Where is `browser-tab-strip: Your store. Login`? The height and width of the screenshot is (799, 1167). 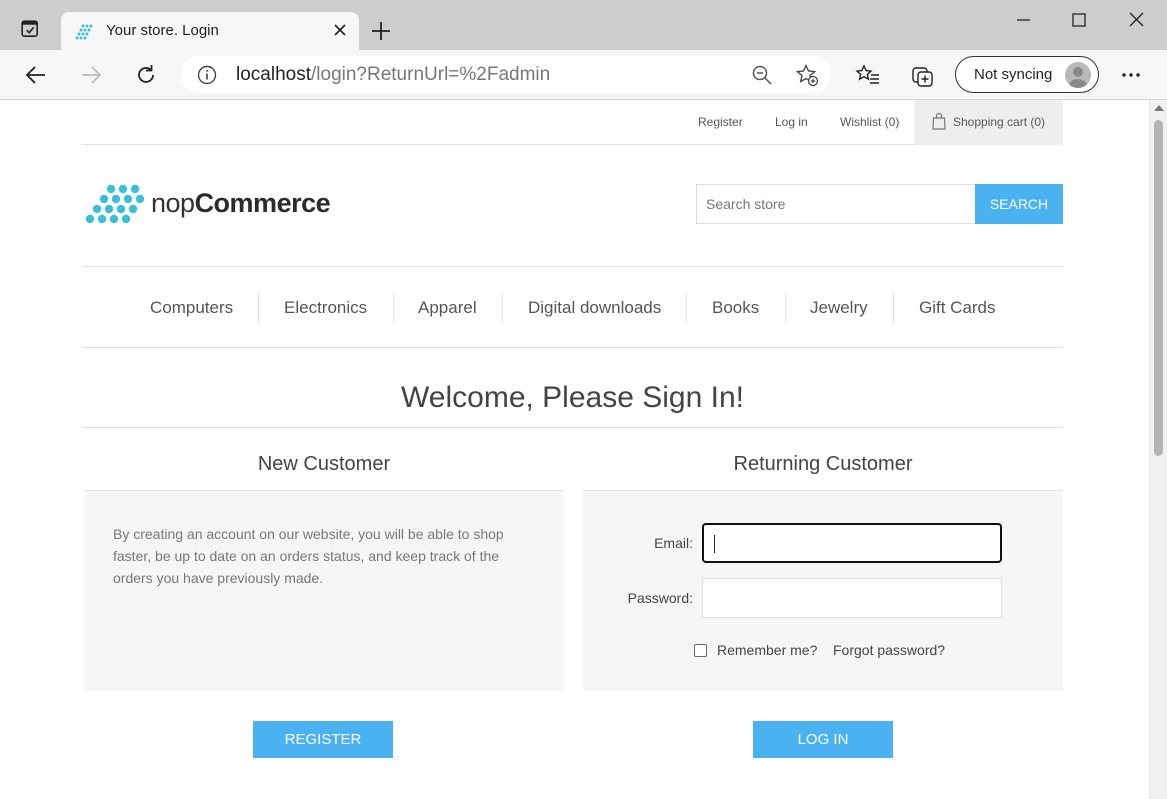 browser-tab-strip: Your store. Login is located at coordinates (583, 26).